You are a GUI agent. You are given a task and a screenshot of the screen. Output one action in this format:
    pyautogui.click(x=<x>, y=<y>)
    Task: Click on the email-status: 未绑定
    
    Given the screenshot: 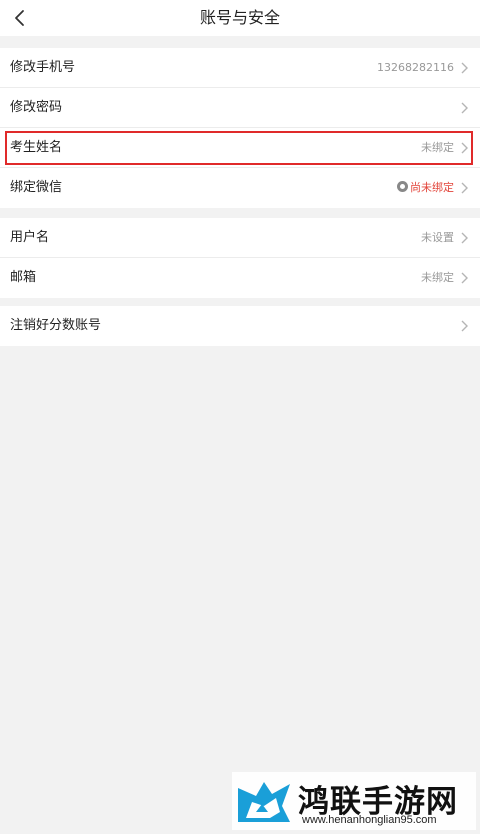 What is the action you would take?
    pyautogui.click(x=437, y=277)
    